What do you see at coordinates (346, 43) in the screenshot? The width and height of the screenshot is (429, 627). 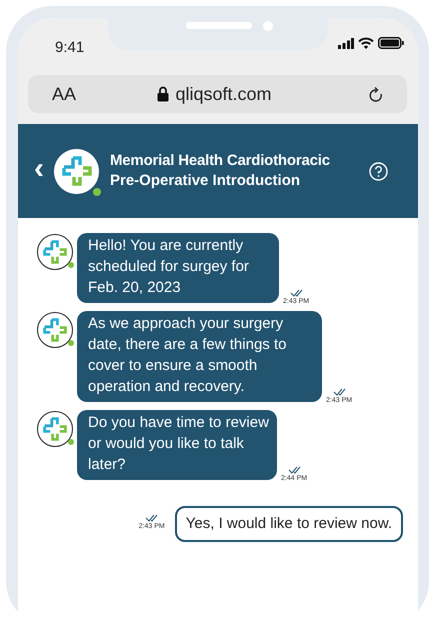 I see `signal-icon` at bounding box center [346, 43].